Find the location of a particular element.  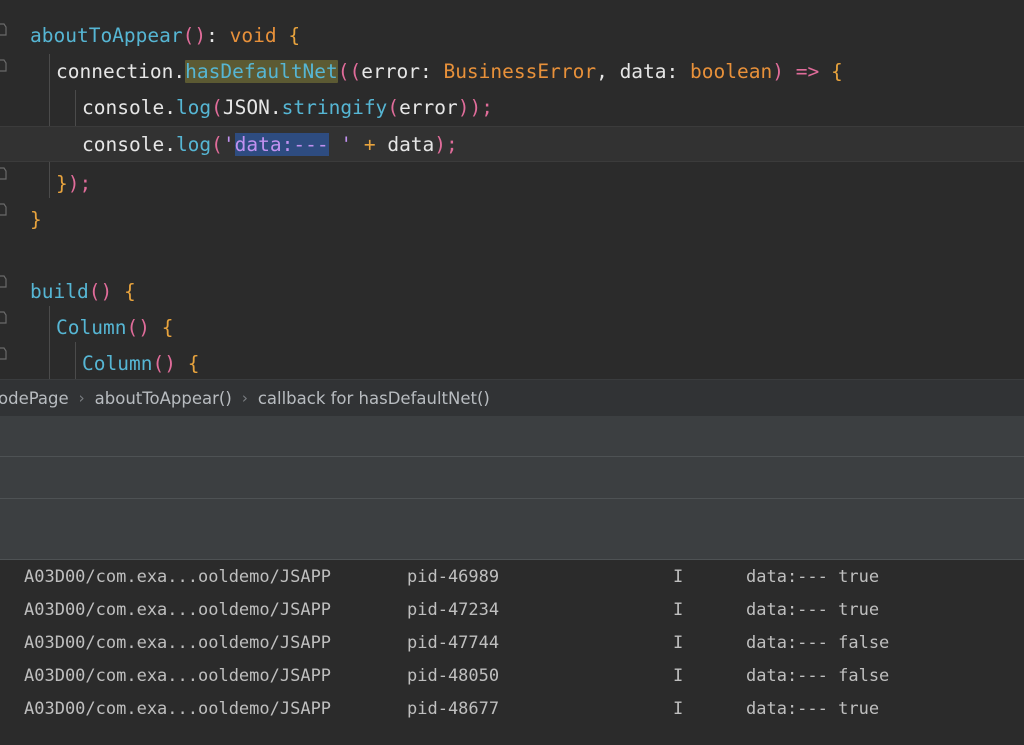

code-line-text: aboutToAppear(): void { is located at coordinates (165, 35).